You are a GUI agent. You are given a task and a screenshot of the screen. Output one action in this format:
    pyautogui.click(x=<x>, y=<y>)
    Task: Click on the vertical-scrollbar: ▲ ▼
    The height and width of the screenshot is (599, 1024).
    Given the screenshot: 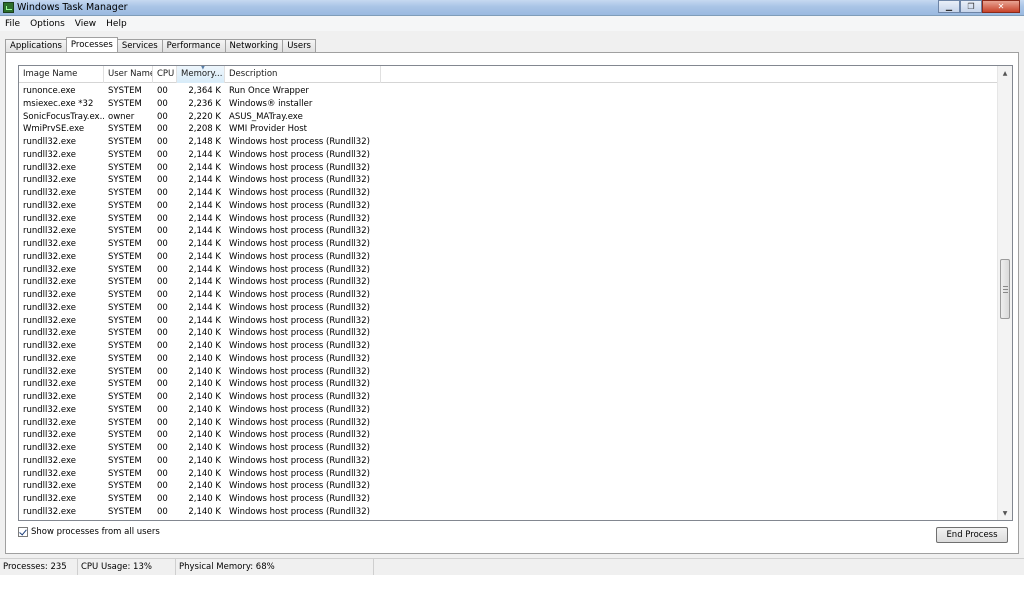 What is the action you would take?
    pyautogui.click(x=1004, y=293)
    